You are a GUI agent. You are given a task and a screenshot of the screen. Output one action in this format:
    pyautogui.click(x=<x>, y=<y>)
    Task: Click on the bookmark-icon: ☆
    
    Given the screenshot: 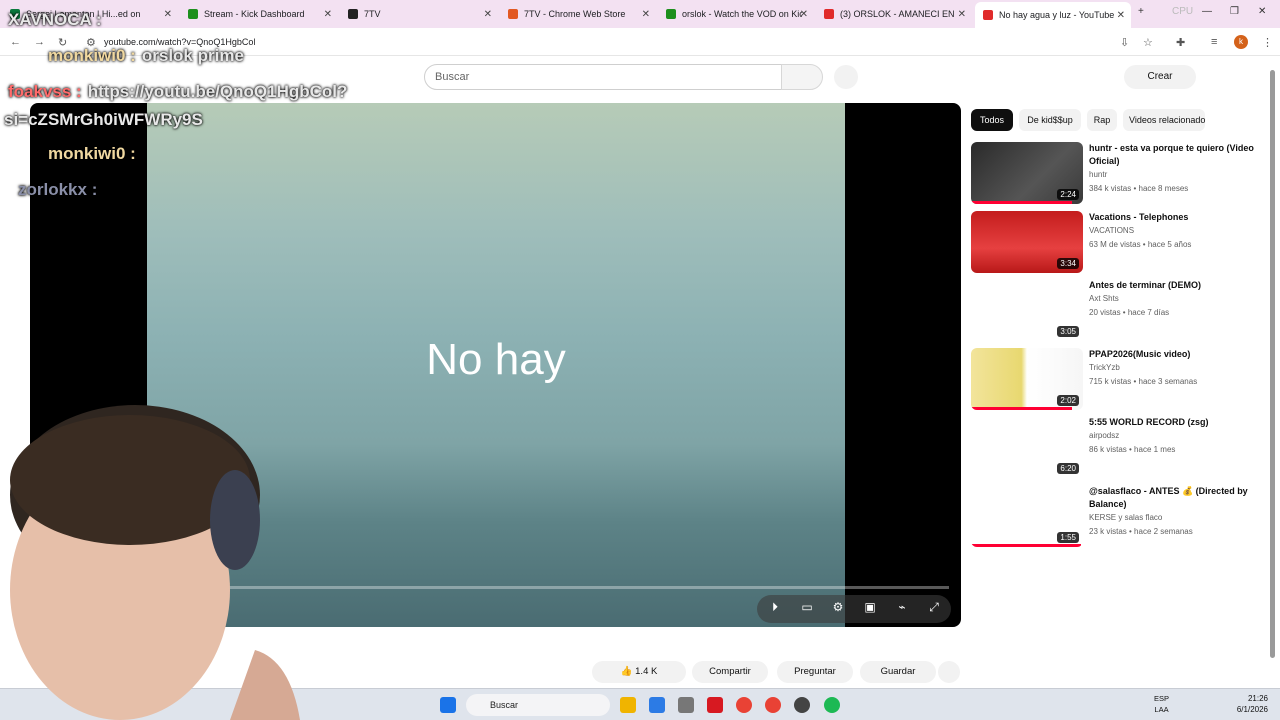 What is the action you would take?
    pyautogui.click(x=1148, y=42)
    